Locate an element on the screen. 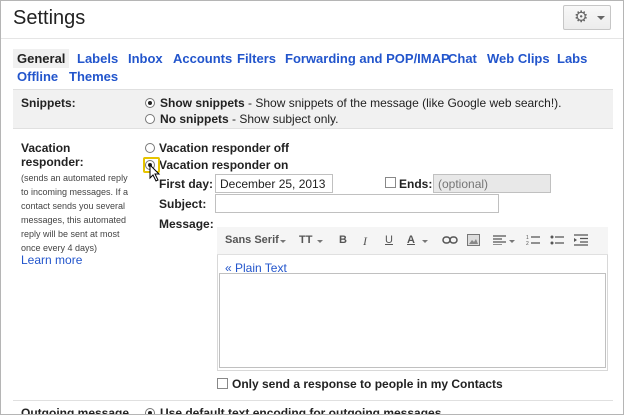  color-chevron-icon is located at coordinates (425, 241).